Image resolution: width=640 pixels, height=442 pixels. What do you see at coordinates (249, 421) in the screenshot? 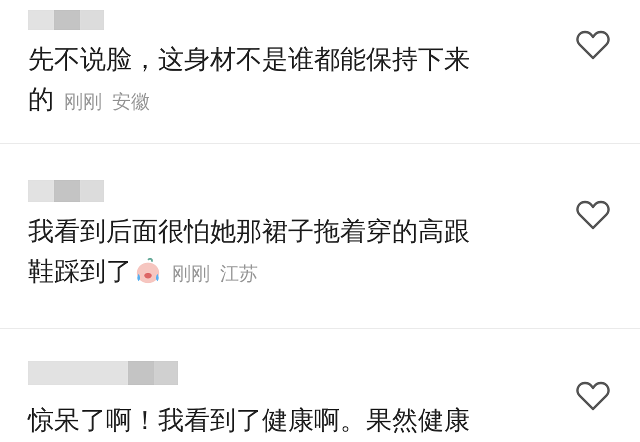
I see `comment-text: 惊呆了啊！我看到了健康啊。果然健康` at bounding box center [249, 421].